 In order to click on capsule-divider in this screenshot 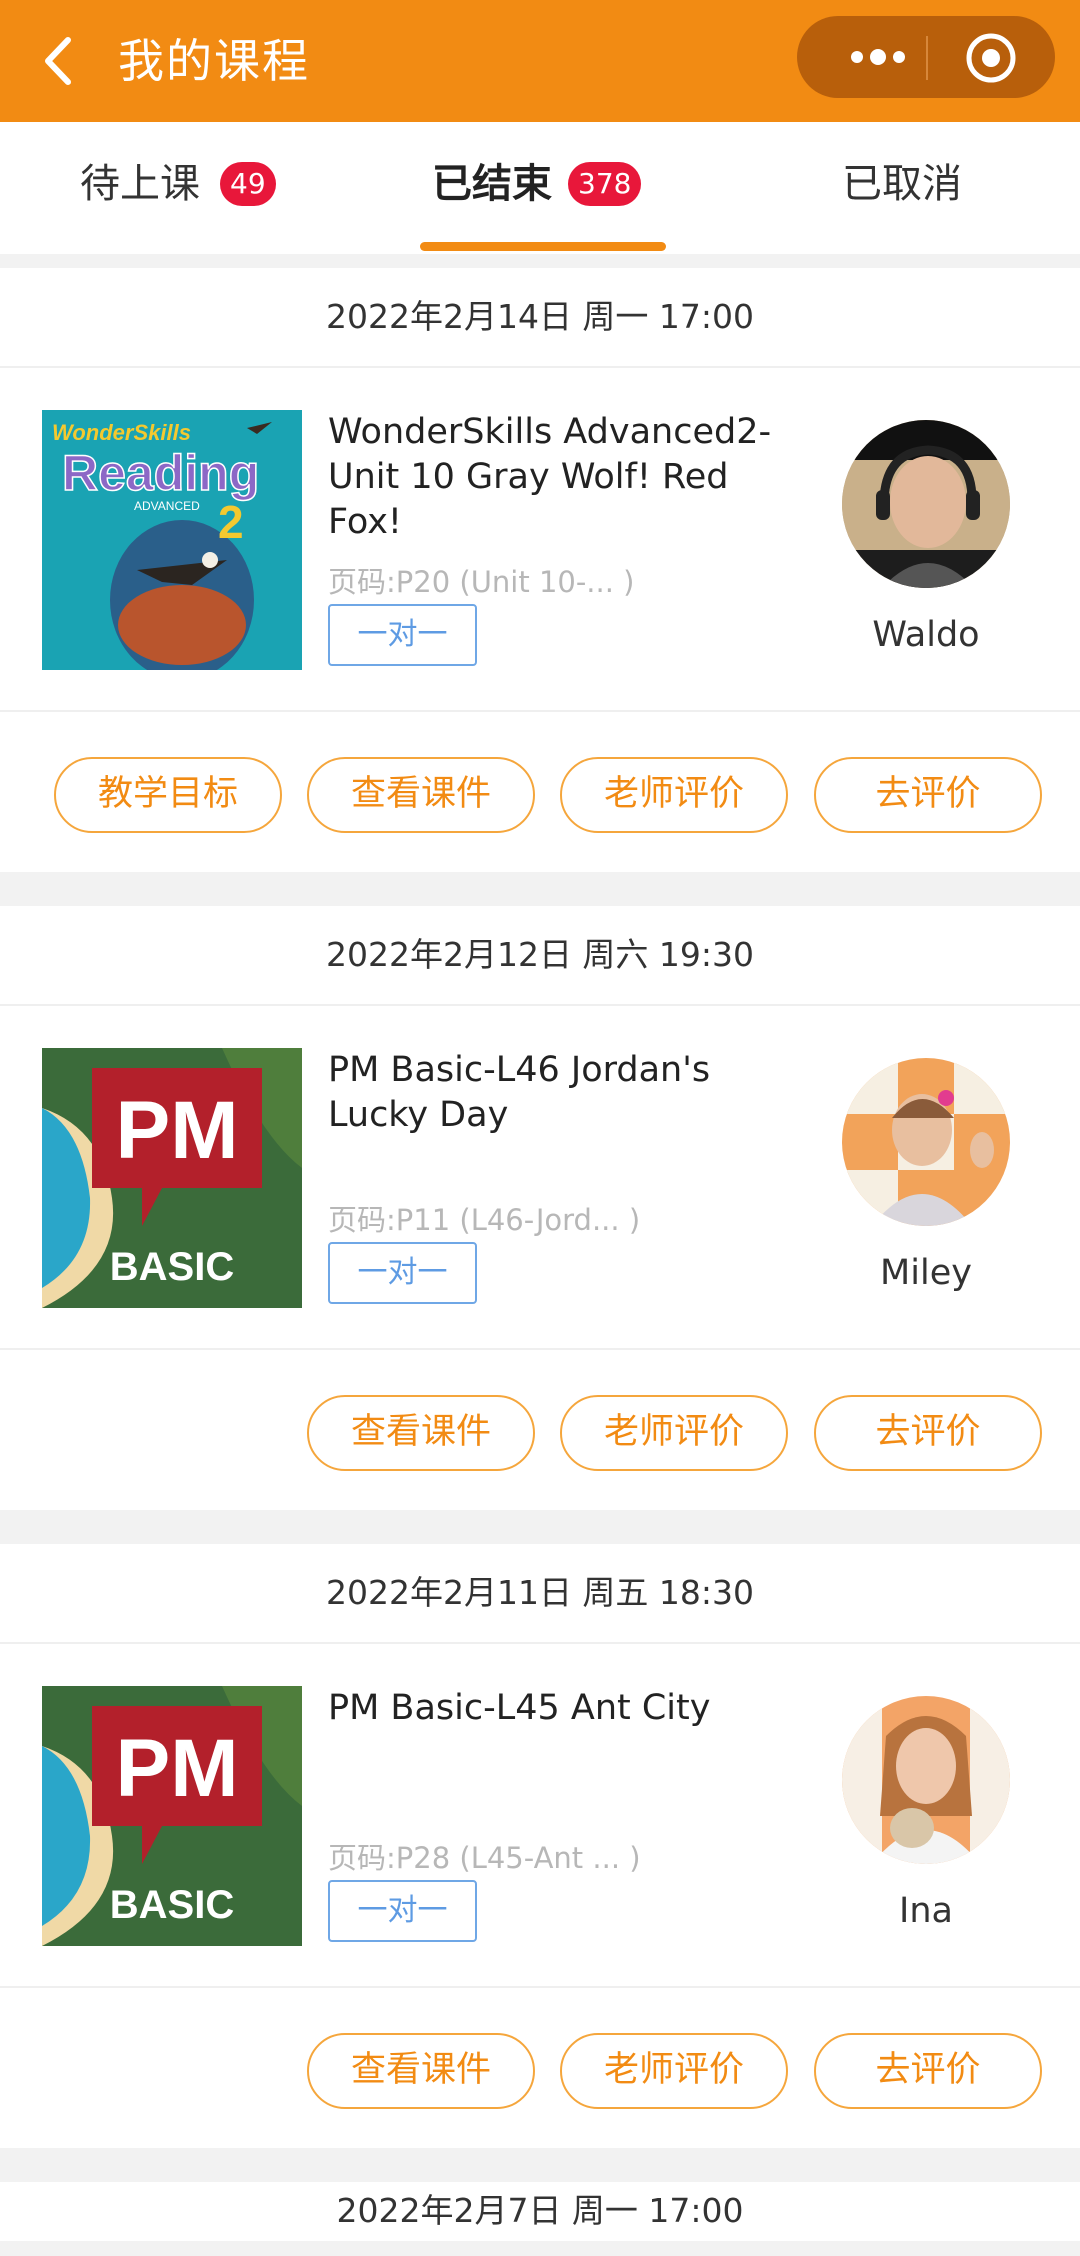, I will do `click(927, 58)`.